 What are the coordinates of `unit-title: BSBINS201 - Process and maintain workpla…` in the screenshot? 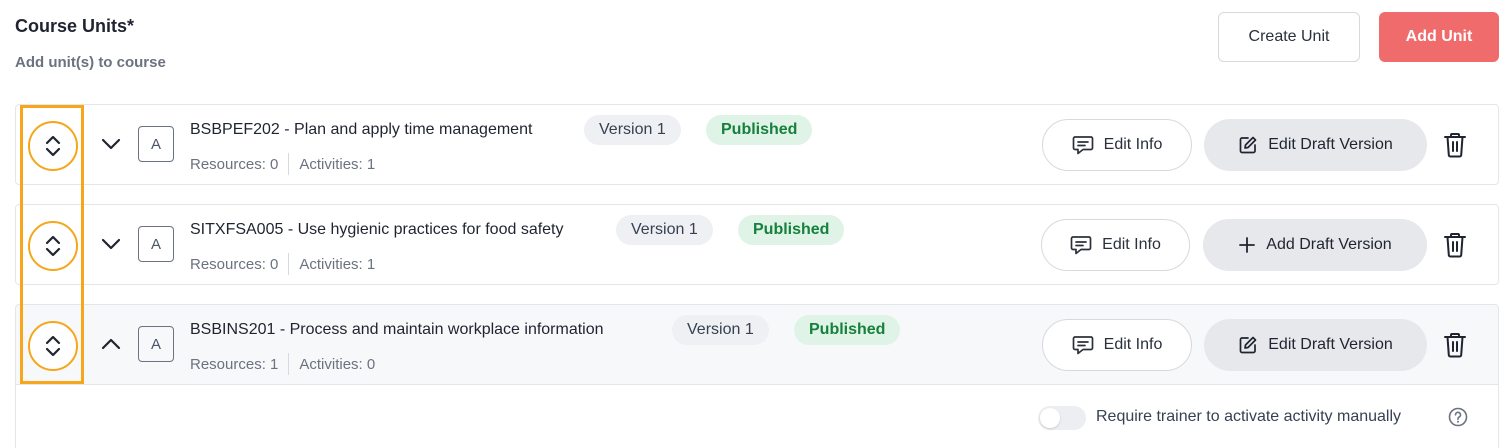 It's located at (397, 329).